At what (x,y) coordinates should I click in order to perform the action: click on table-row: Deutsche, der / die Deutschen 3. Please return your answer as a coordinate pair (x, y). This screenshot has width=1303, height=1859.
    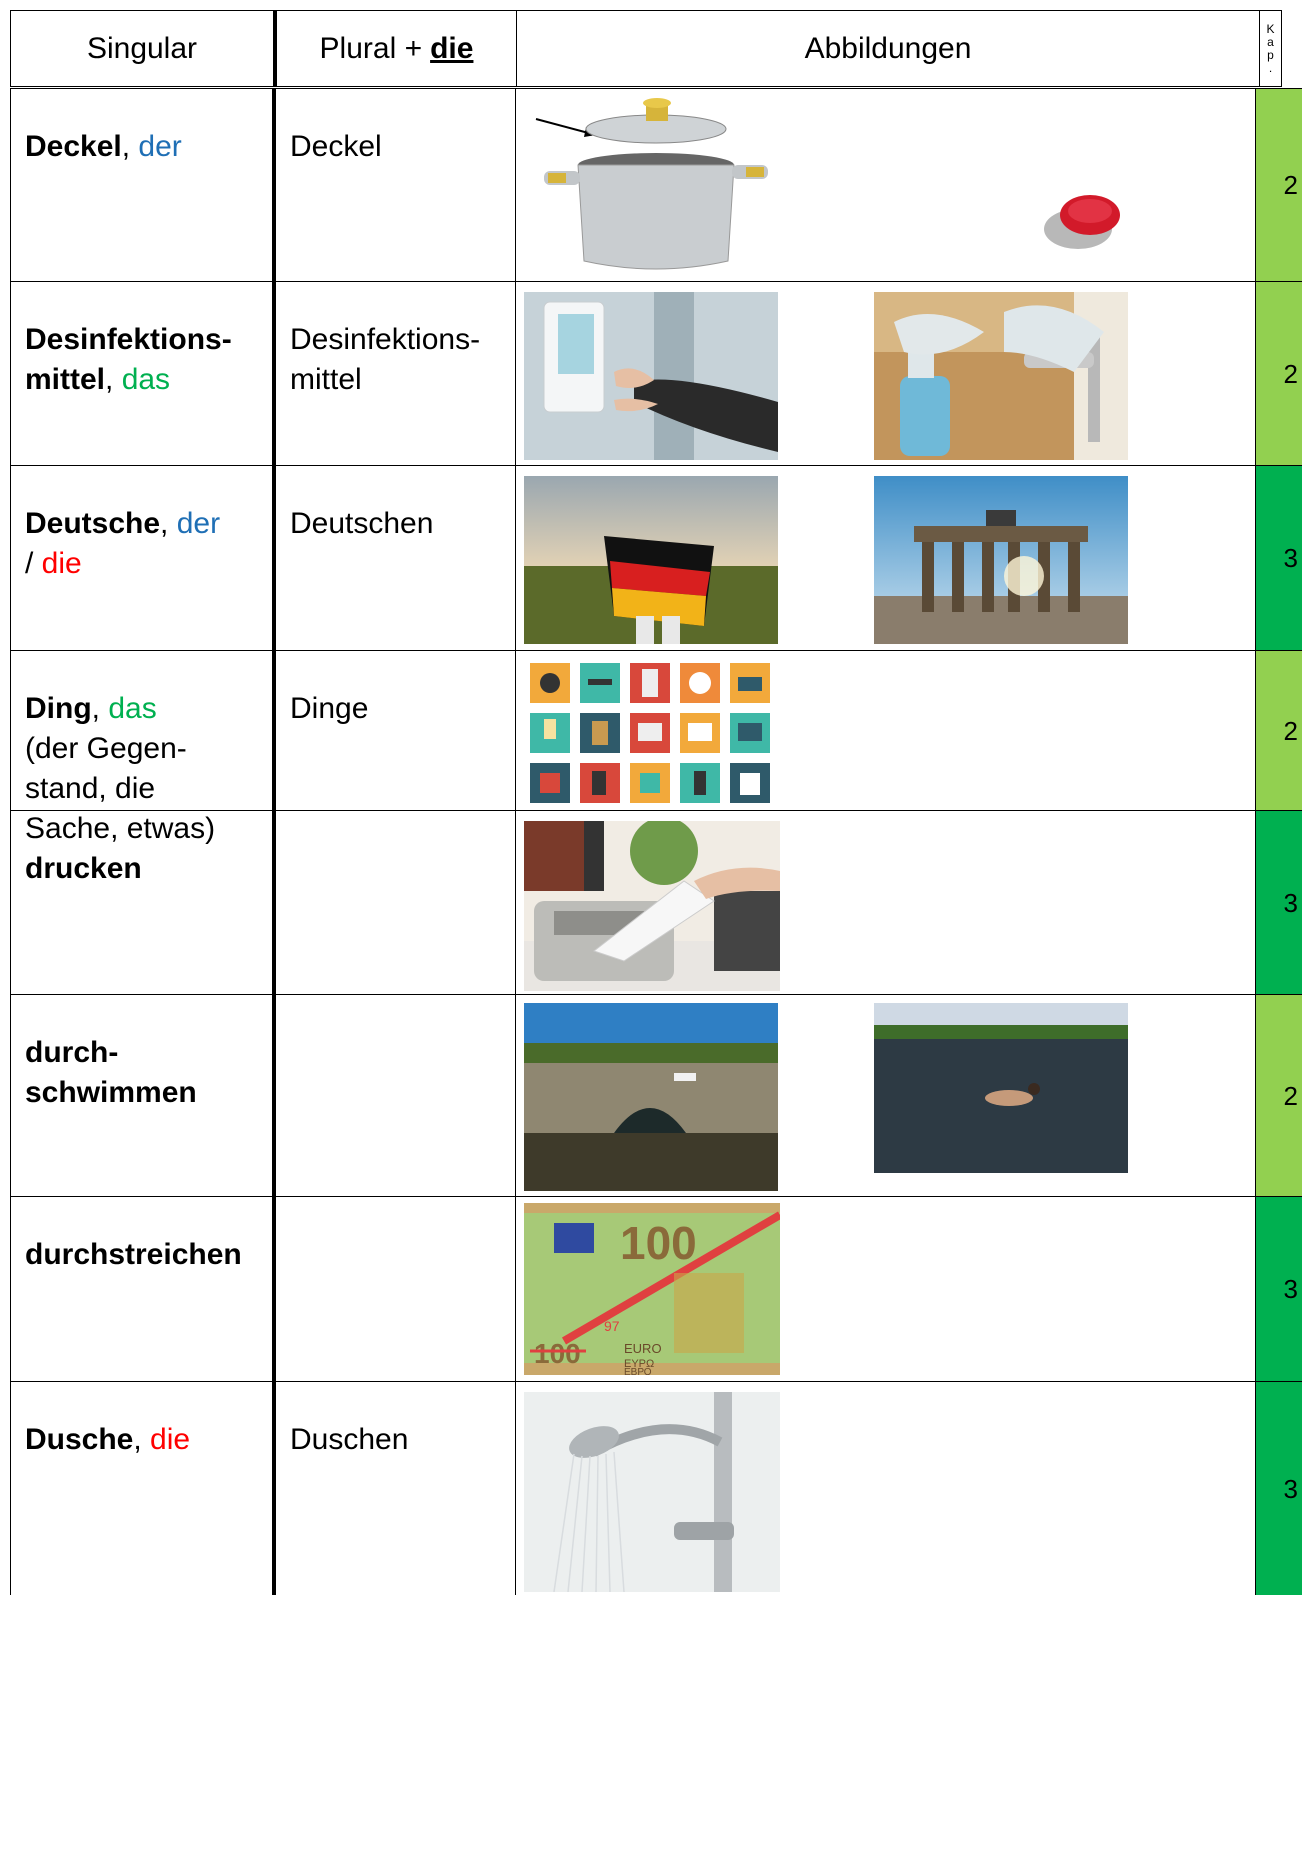
    Looking at the image, I should click on (656, 558).